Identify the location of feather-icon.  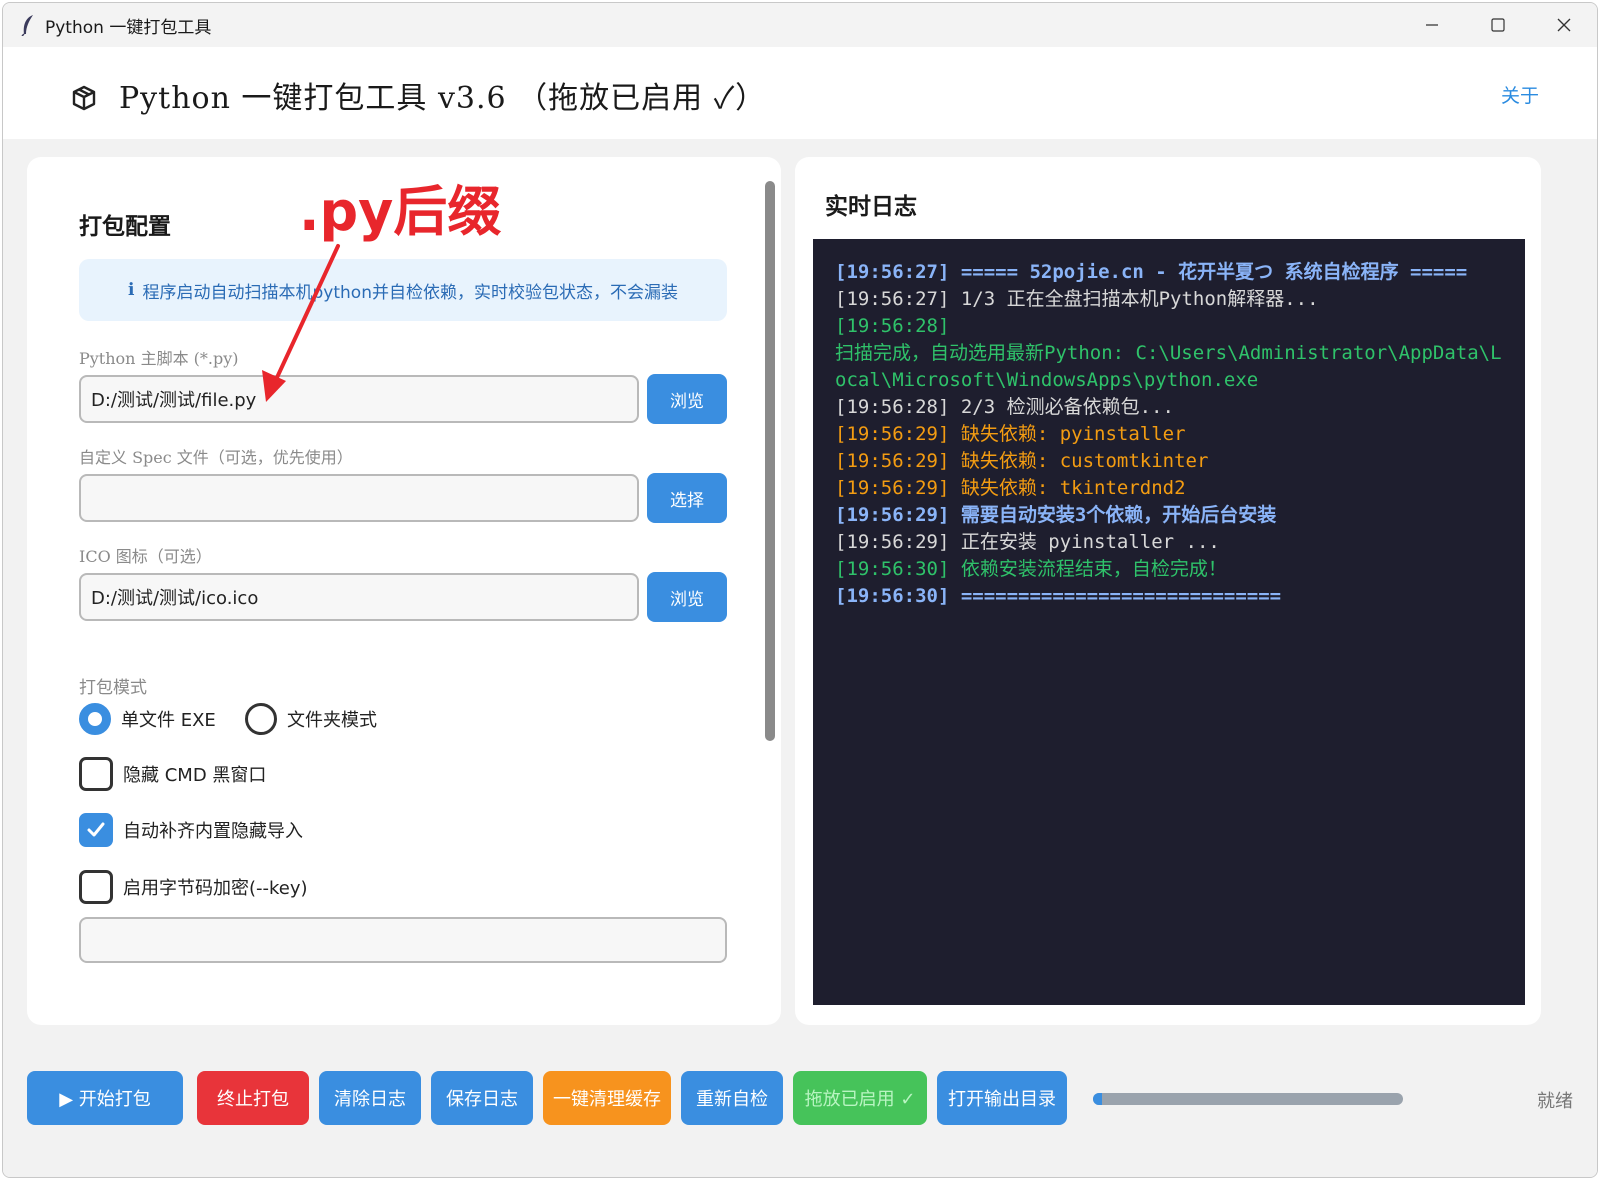
(27, 25).